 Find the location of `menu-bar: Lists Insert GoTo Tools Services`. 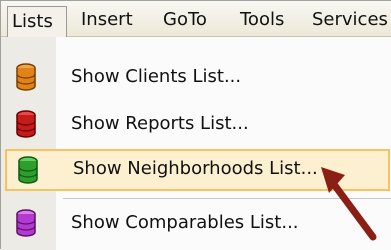

menu-bar: Lists Insert GoTo Tools Services is located at coordinates (196, 19).